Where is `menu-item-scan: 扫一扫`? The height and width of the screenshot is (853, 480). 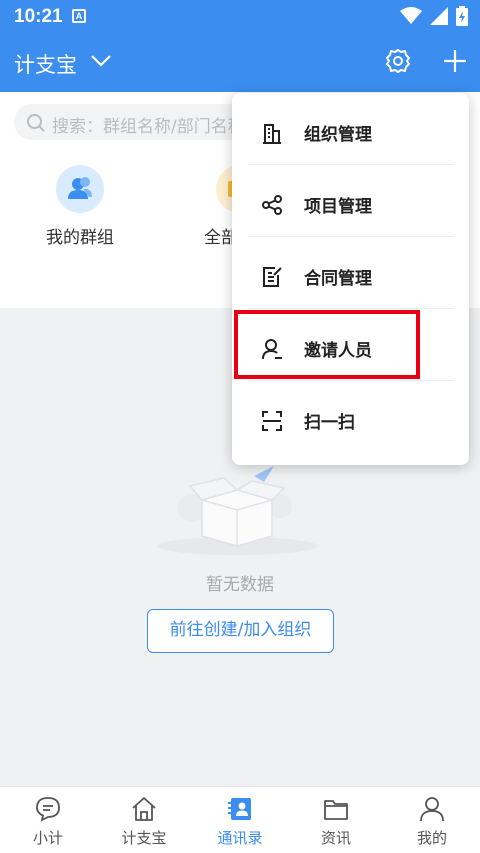 menu-item-scan: 扫一扫 is located at coordinates (351, 421).